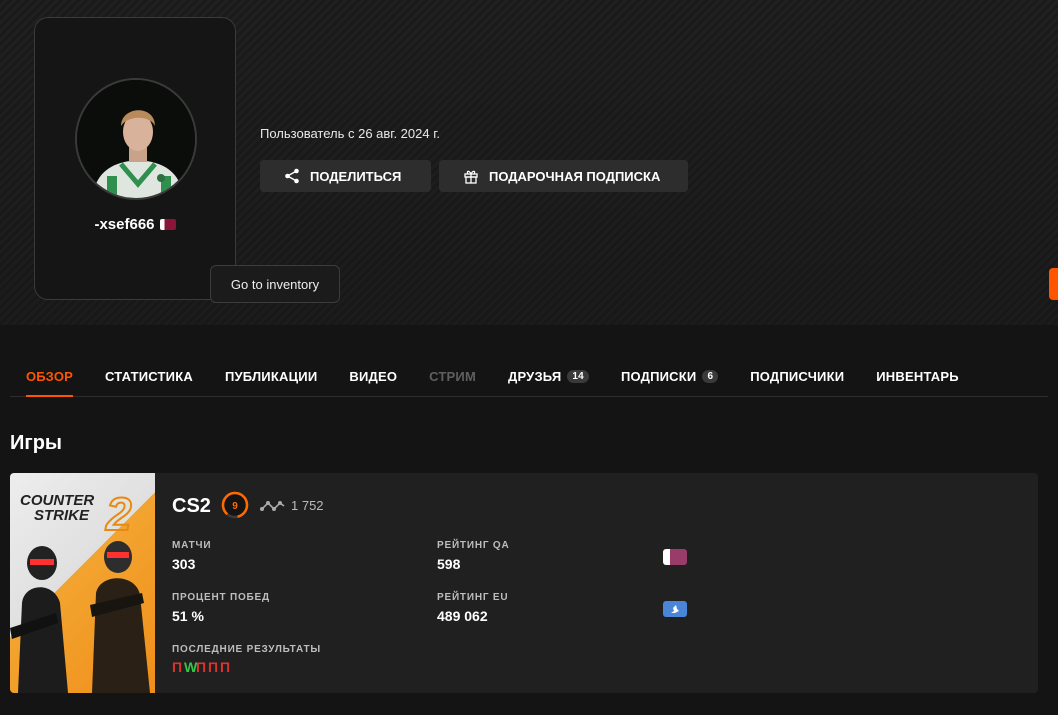 This screenshot has width=1058, height=715. I want to click on gift-subscription-button: ПОДАРОЧНАЯ ПОДПИСКА, so click(563, 176).